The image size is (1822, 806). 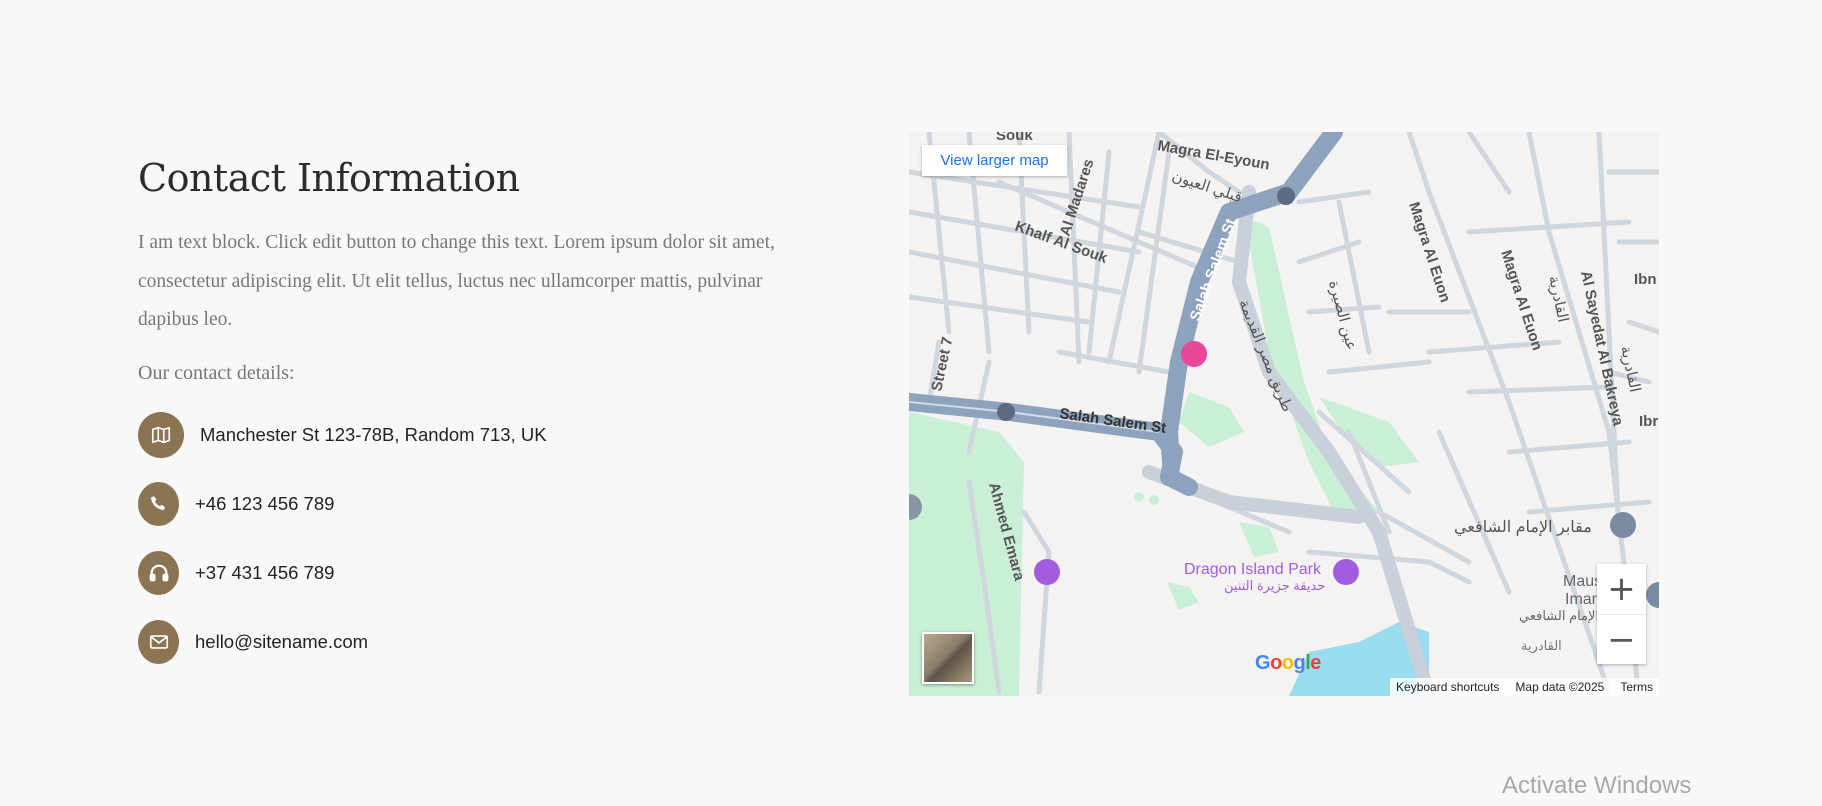 I want to click on map-label: Dragon Island Park, so click(x=1253, y=569).